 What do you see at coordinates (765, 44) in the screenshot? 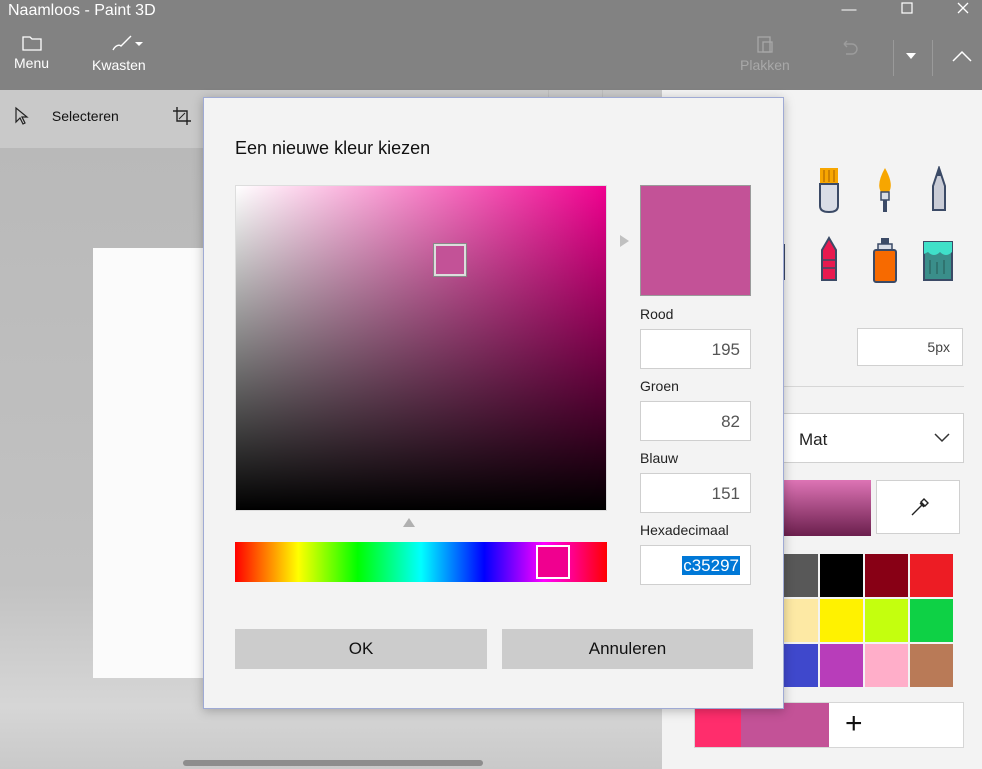
I see `paste-icon` at bounding box center [765, 44].